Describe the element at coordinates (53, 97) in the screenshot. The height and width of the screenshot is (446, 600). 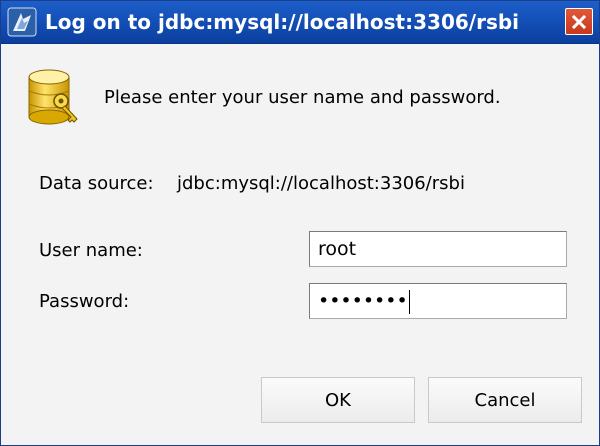
I see `database-key-icon` at that location.